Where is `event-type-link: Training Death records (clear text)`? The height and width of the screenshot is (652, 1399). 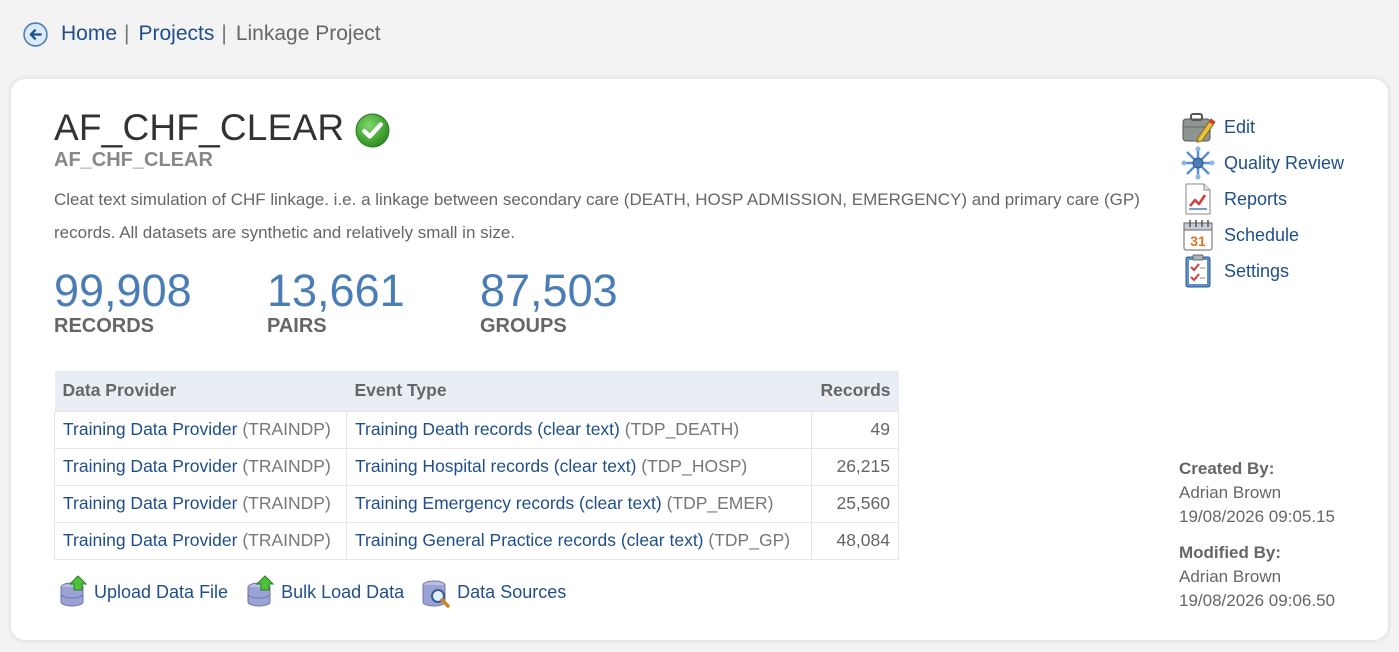
event-type-link: Training Death records (clear text) is located at coordinates (487, 429).